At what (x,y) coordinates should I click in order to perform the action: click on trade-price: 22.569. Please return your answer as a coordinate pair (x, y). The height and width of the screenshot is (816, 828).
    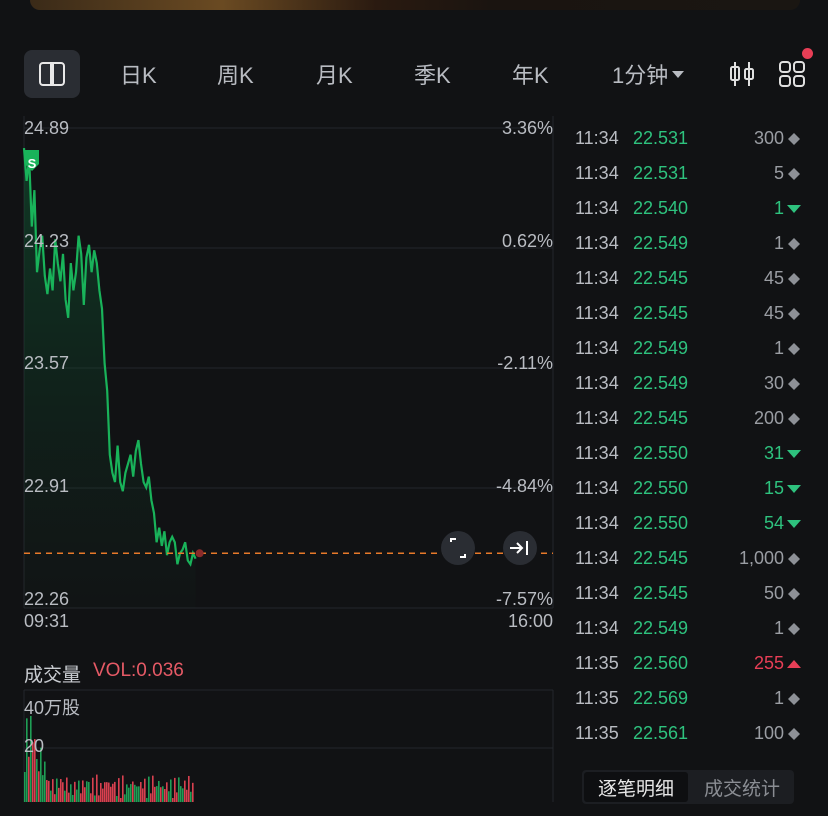
    Looking at the image, I should click on (661, 698).